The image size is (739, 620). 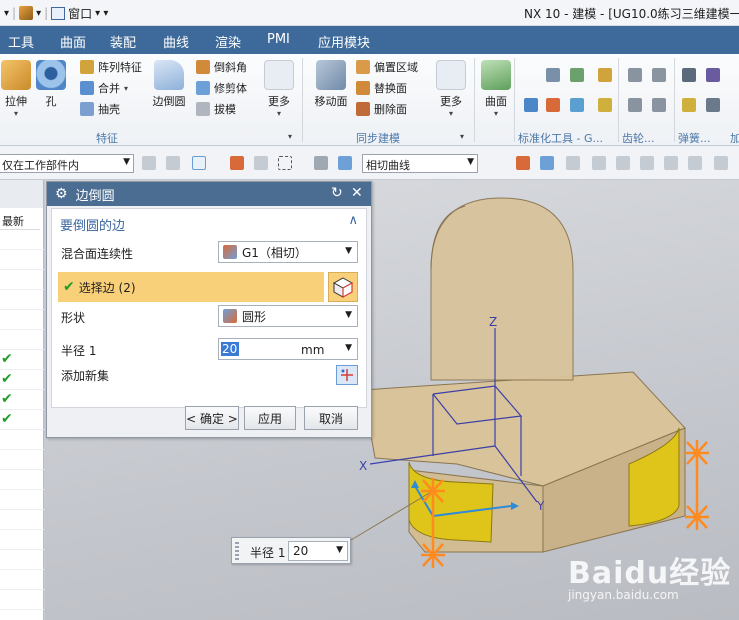 What do you see at coordinates (547, 163) in the screenshot?
I see `snap-mid-icon` at bounding box center [547, 163].